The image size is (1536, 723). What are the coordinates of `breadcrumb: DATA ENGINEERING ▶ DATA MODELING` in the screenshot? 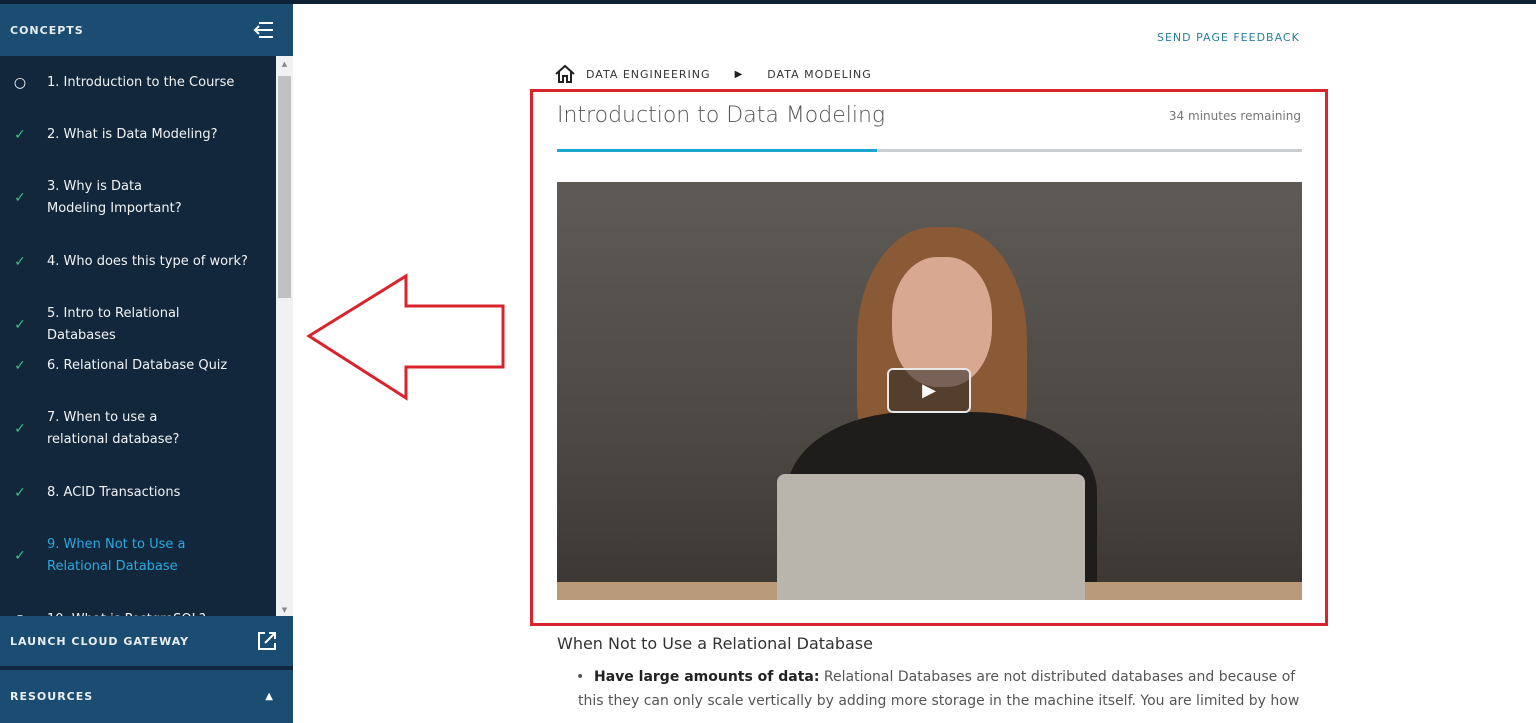 It's located at (713, 74).